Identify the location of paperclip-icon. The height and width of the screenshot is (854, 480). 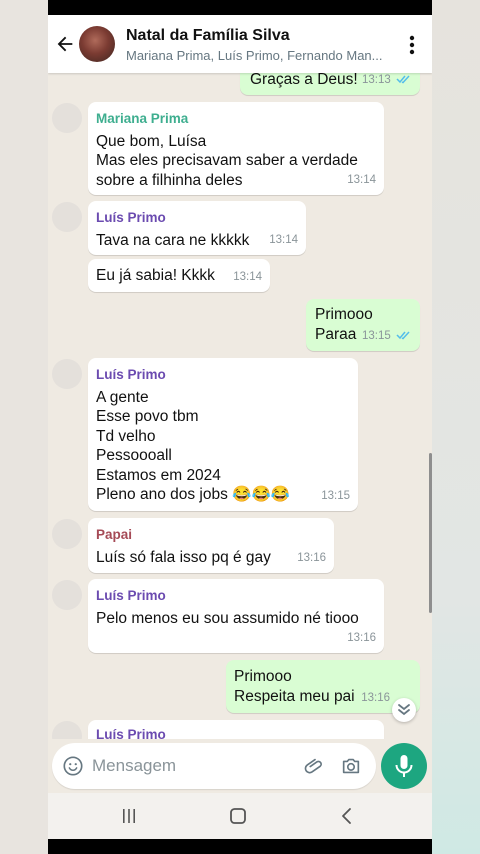
(315, 766).